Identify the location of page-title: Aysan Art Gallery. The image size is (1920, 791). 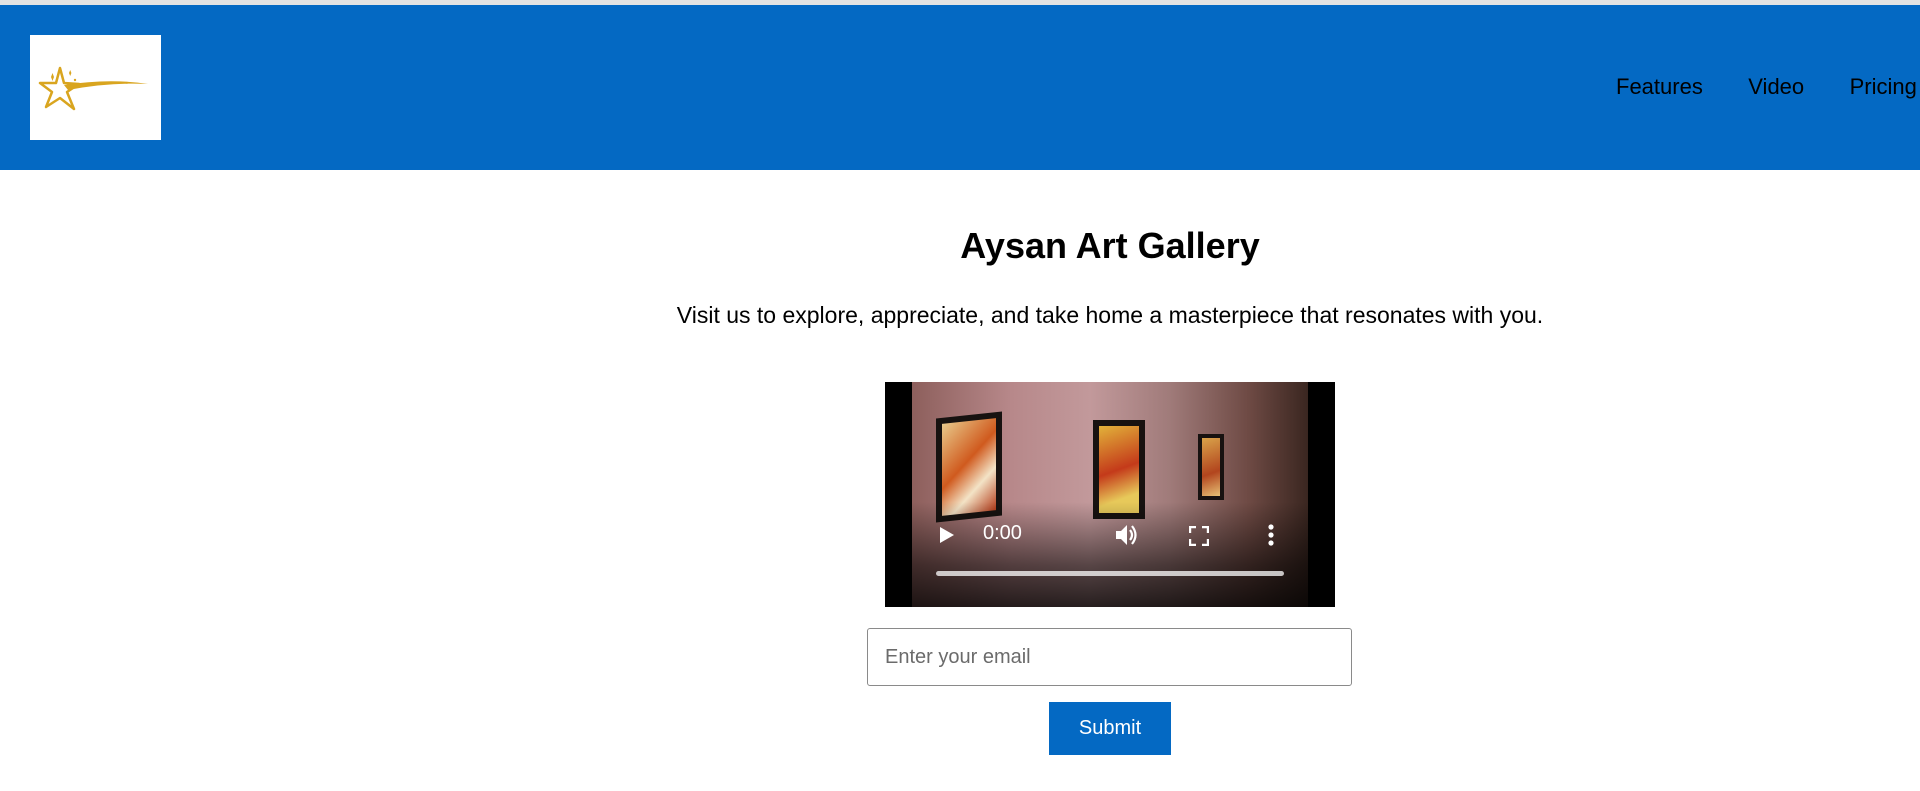
(1110, 245).